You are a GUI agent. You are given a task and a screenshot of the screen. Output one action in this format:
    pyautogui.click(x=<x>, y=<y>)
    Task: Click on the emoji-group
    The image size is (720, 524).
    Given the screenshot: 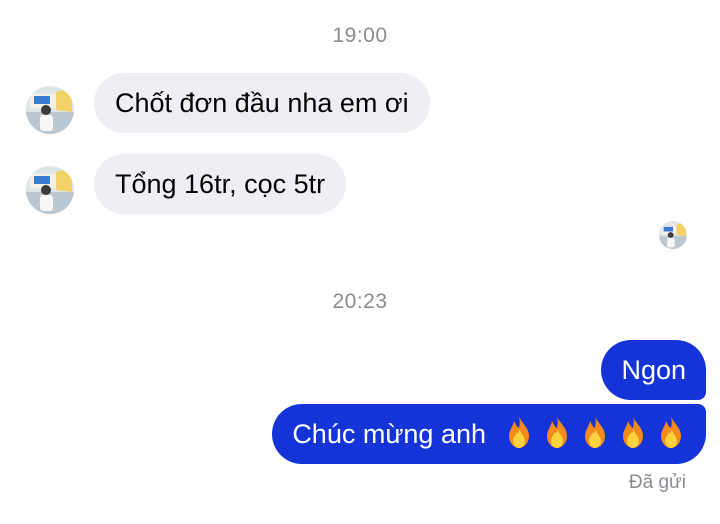 What is the action you would take?
    pyautogui.click(x=591, y=432)
    